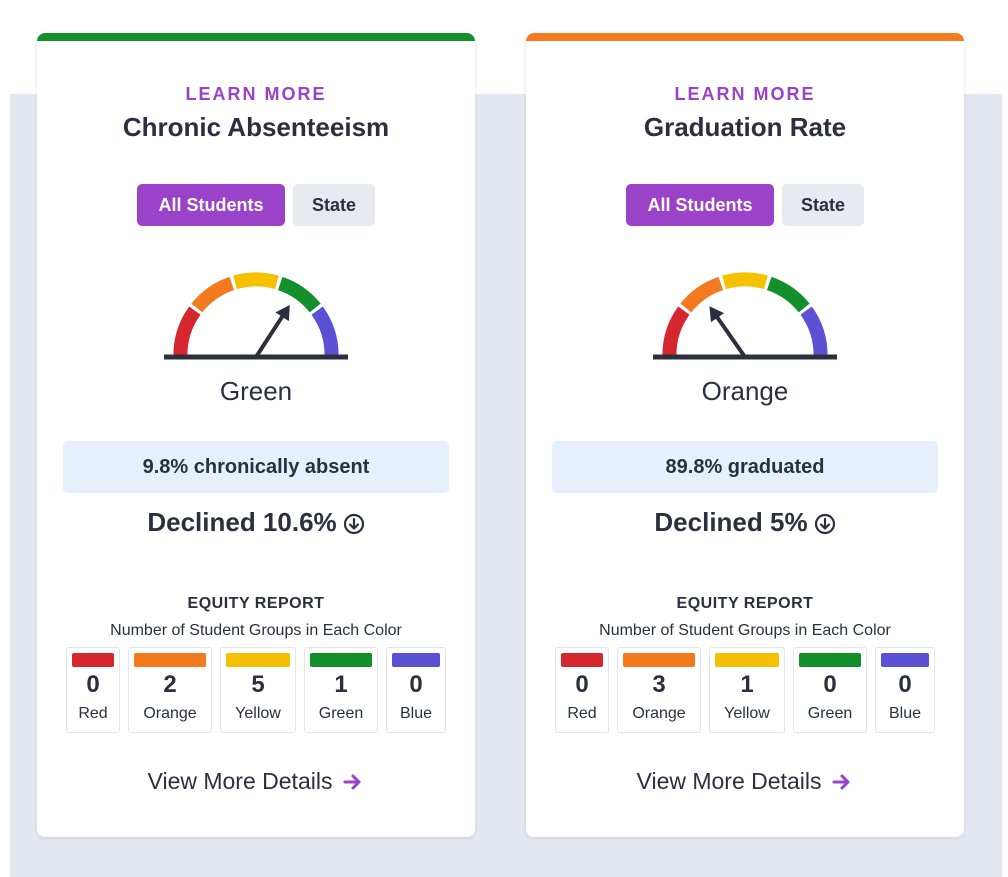 The width and height of the screenshot is (1008, 877). I want to click on equity-tiles: 0 Red 2 Orange 5 Yellow 1 Green 0 Blue, so click(256, 690).